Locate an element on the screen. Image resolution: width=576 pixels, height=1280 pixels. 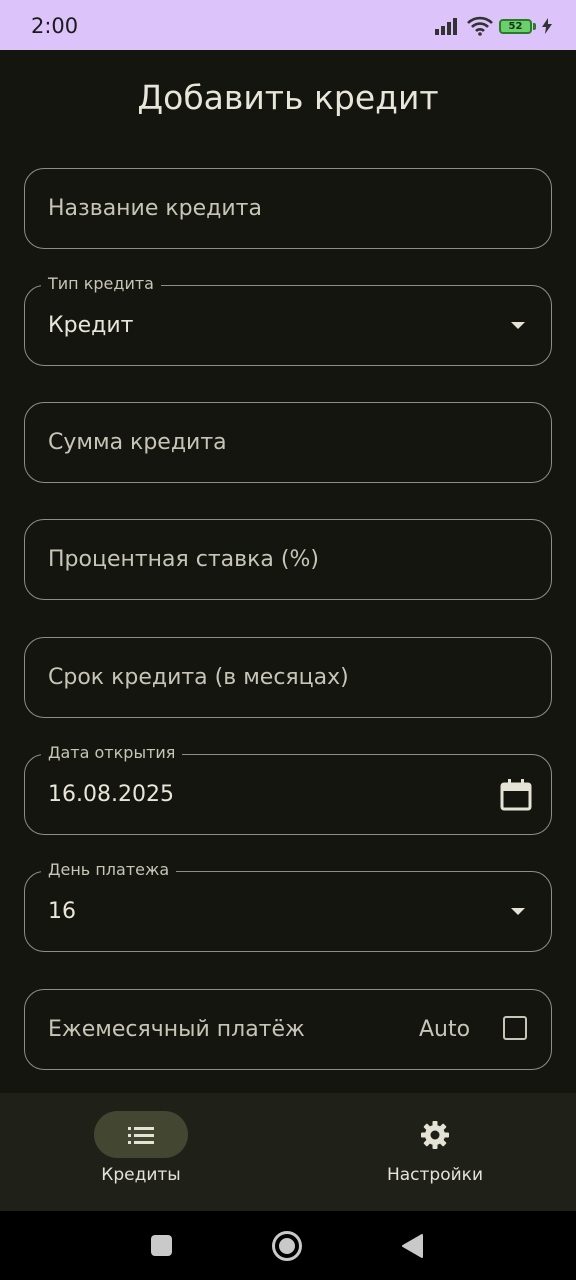
open-date-field: Дата открытия 16.08.2025 is located at coordinates (288, 789).